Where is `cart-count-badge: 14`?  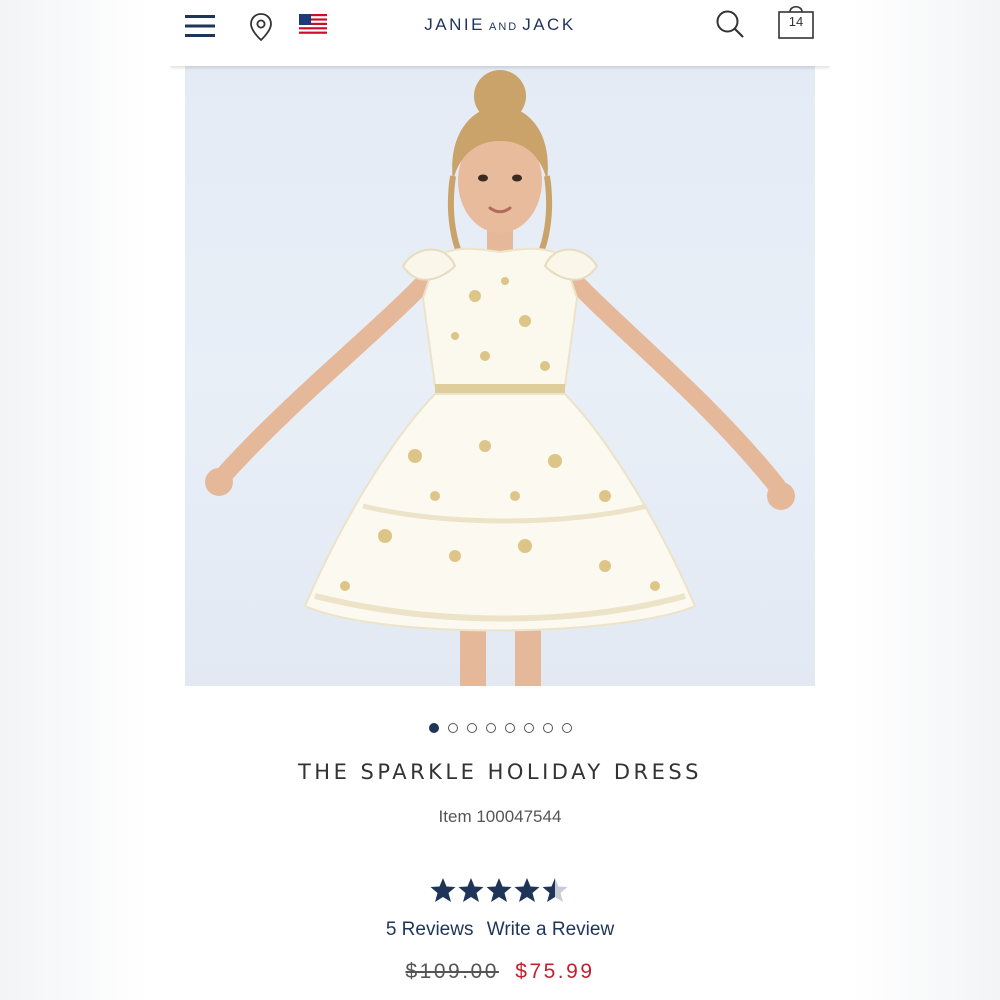
cart-count-badge: 14 is located at coordinates (796, 21).